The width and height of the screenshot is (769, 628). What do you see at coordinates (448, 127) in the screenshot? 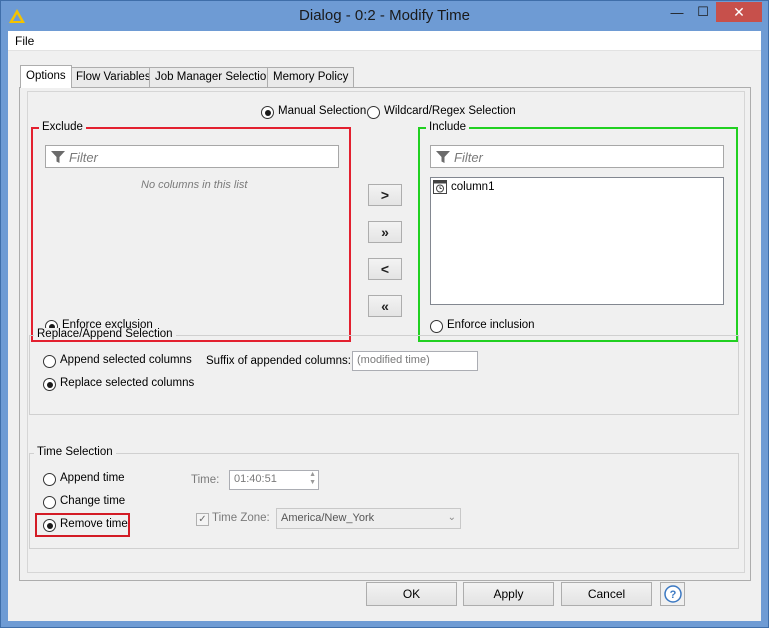
I see `include-title: Include` at bounding box center [448, 127].